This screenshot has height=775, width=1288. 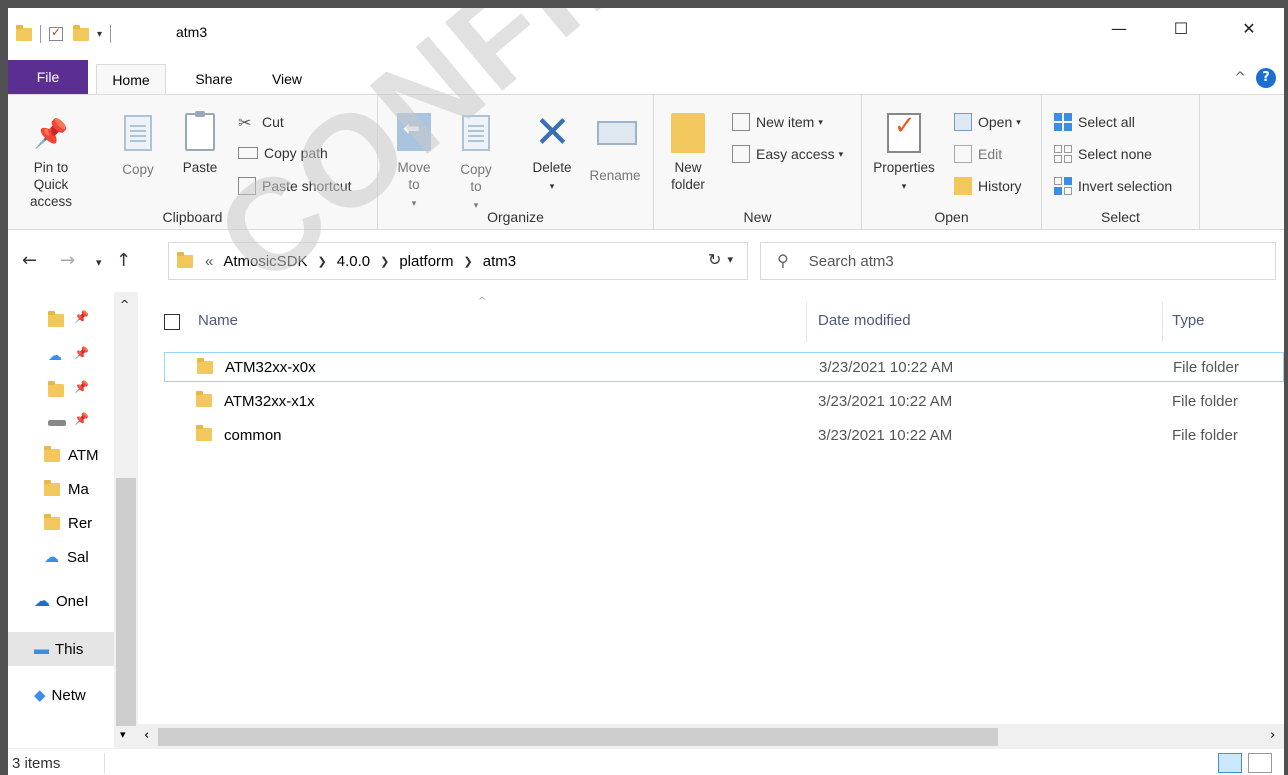 What do you see at coordinates (615, 148) in the screenshot?
I see `rename-button: Rename` at bounding box center [615, 148].